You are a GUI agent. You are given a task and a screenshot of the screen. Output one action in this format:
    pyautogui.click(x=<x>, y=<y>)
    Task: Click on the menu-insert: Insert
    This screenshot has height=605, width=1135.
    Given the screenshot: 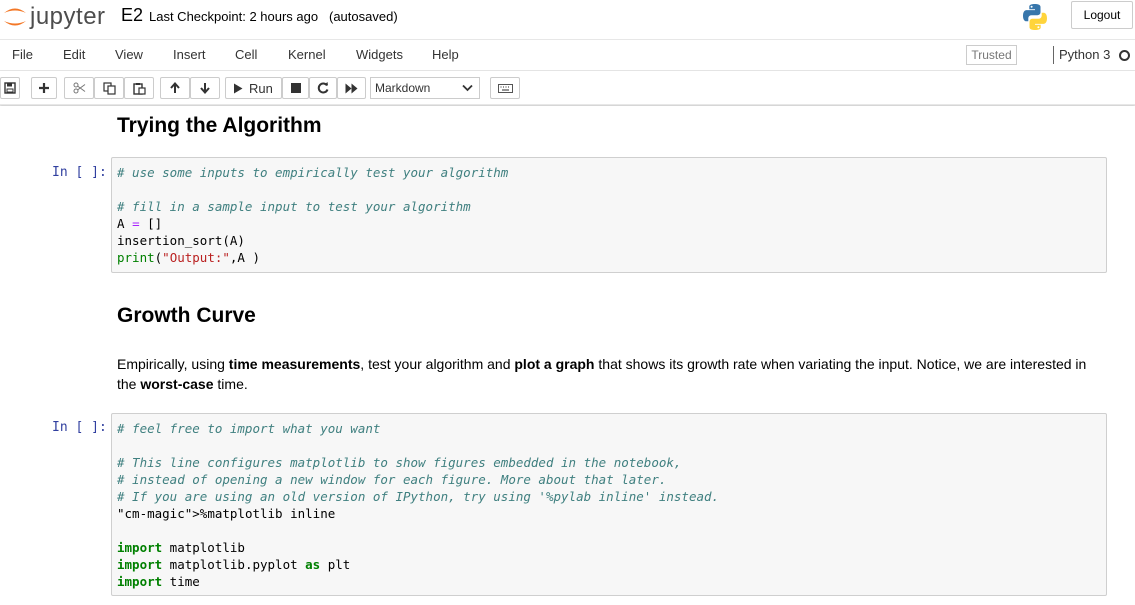 What is the action you would take?
    pyautogui.click(x=189, y=54)
    